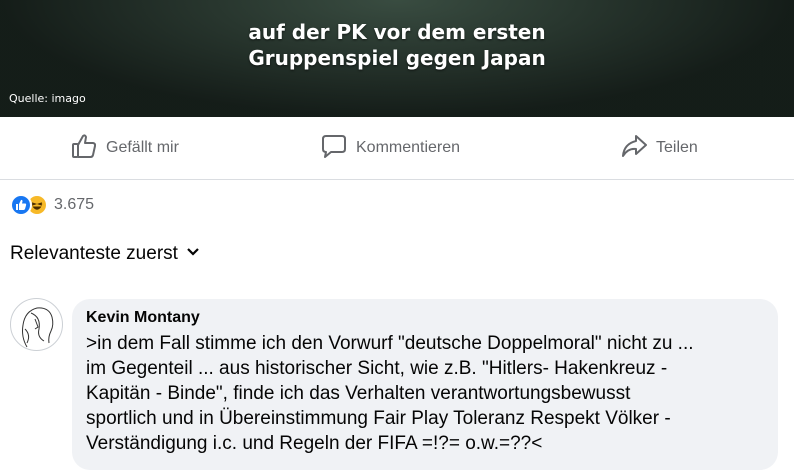 The image size is (794, 474). I want to click on share-arrow-icon, so click(634, 148).